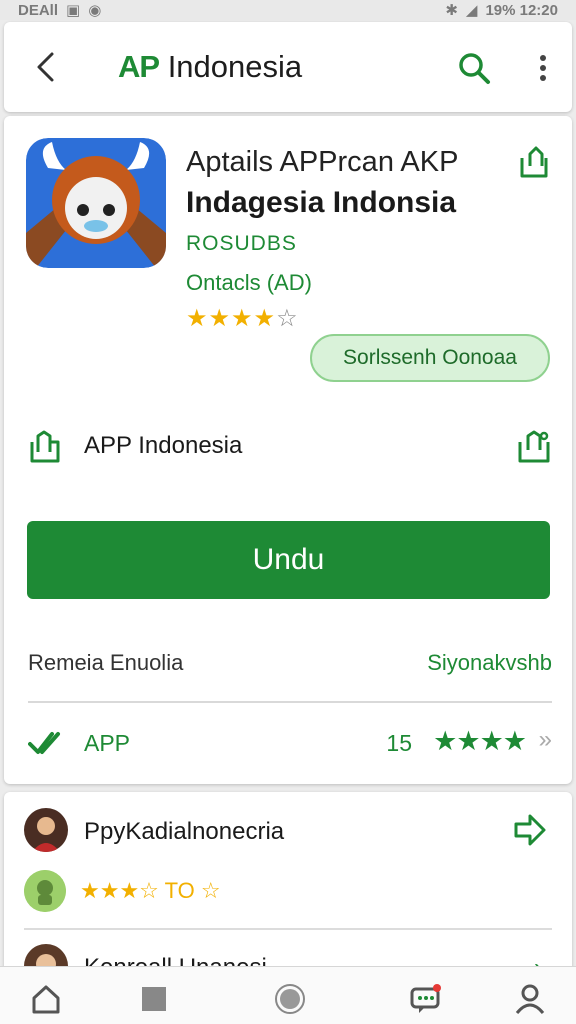 The image size is (576, 1024). Describe the element at coordinates (45, 446) in the screenshot. I see `install-icon` at that location.